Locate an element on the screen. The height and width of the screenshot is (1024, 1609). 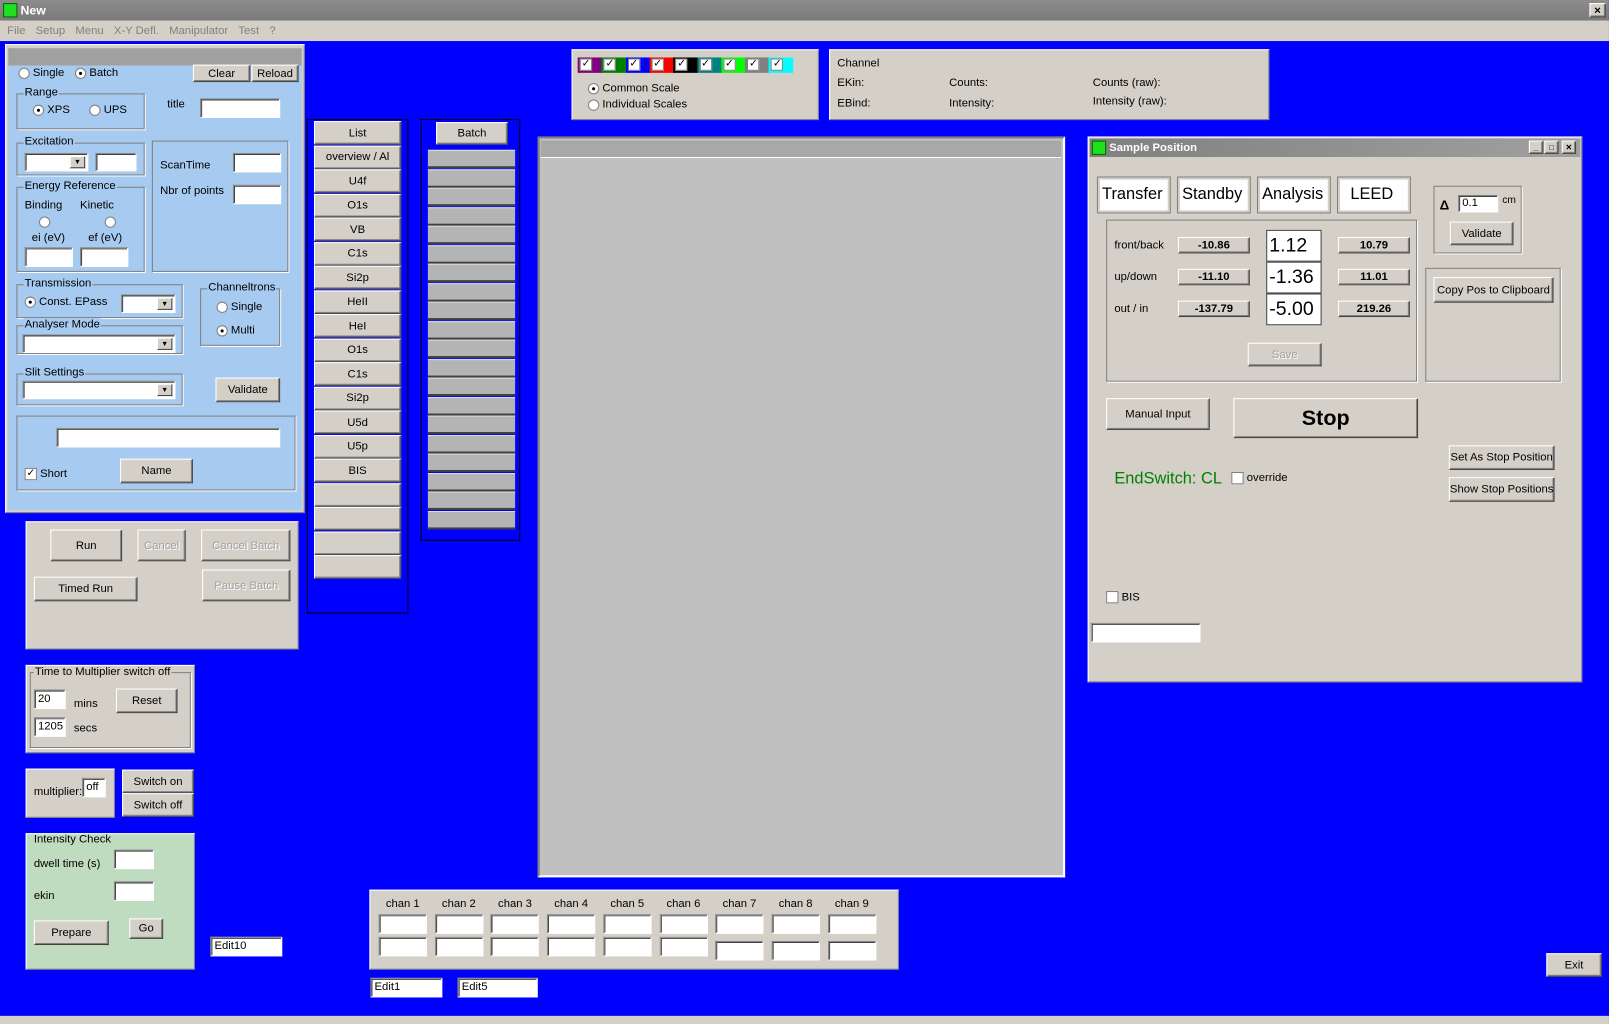
region-item-button: BIS is located at coordinates (357, 470).